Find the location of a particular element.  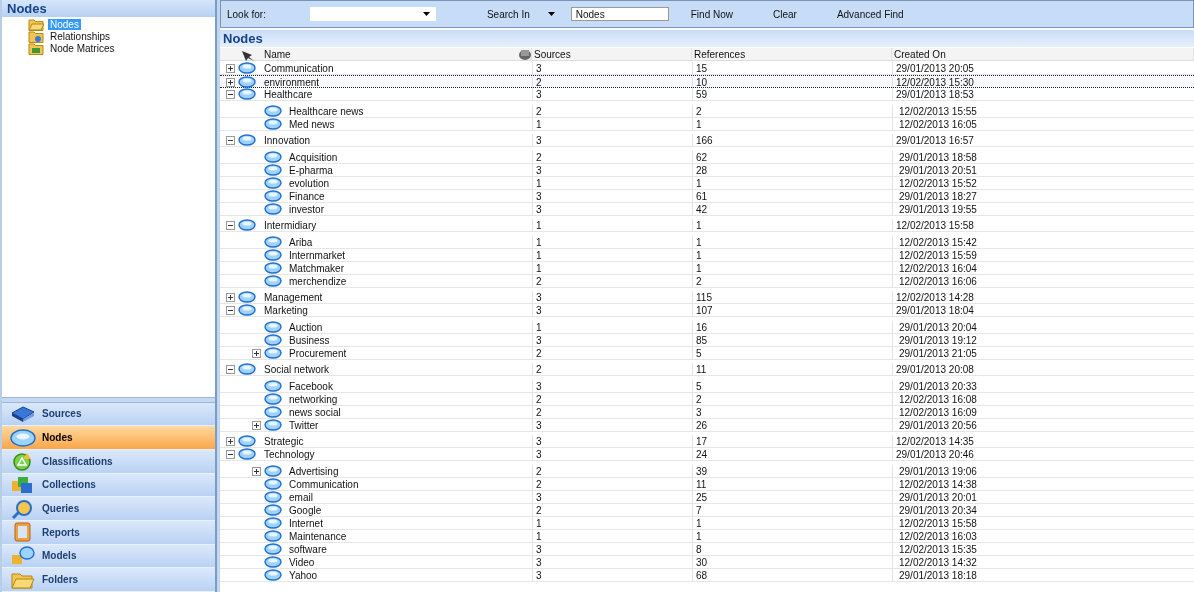

tree-item: Node Matrices is located at coordinates (82, 48).